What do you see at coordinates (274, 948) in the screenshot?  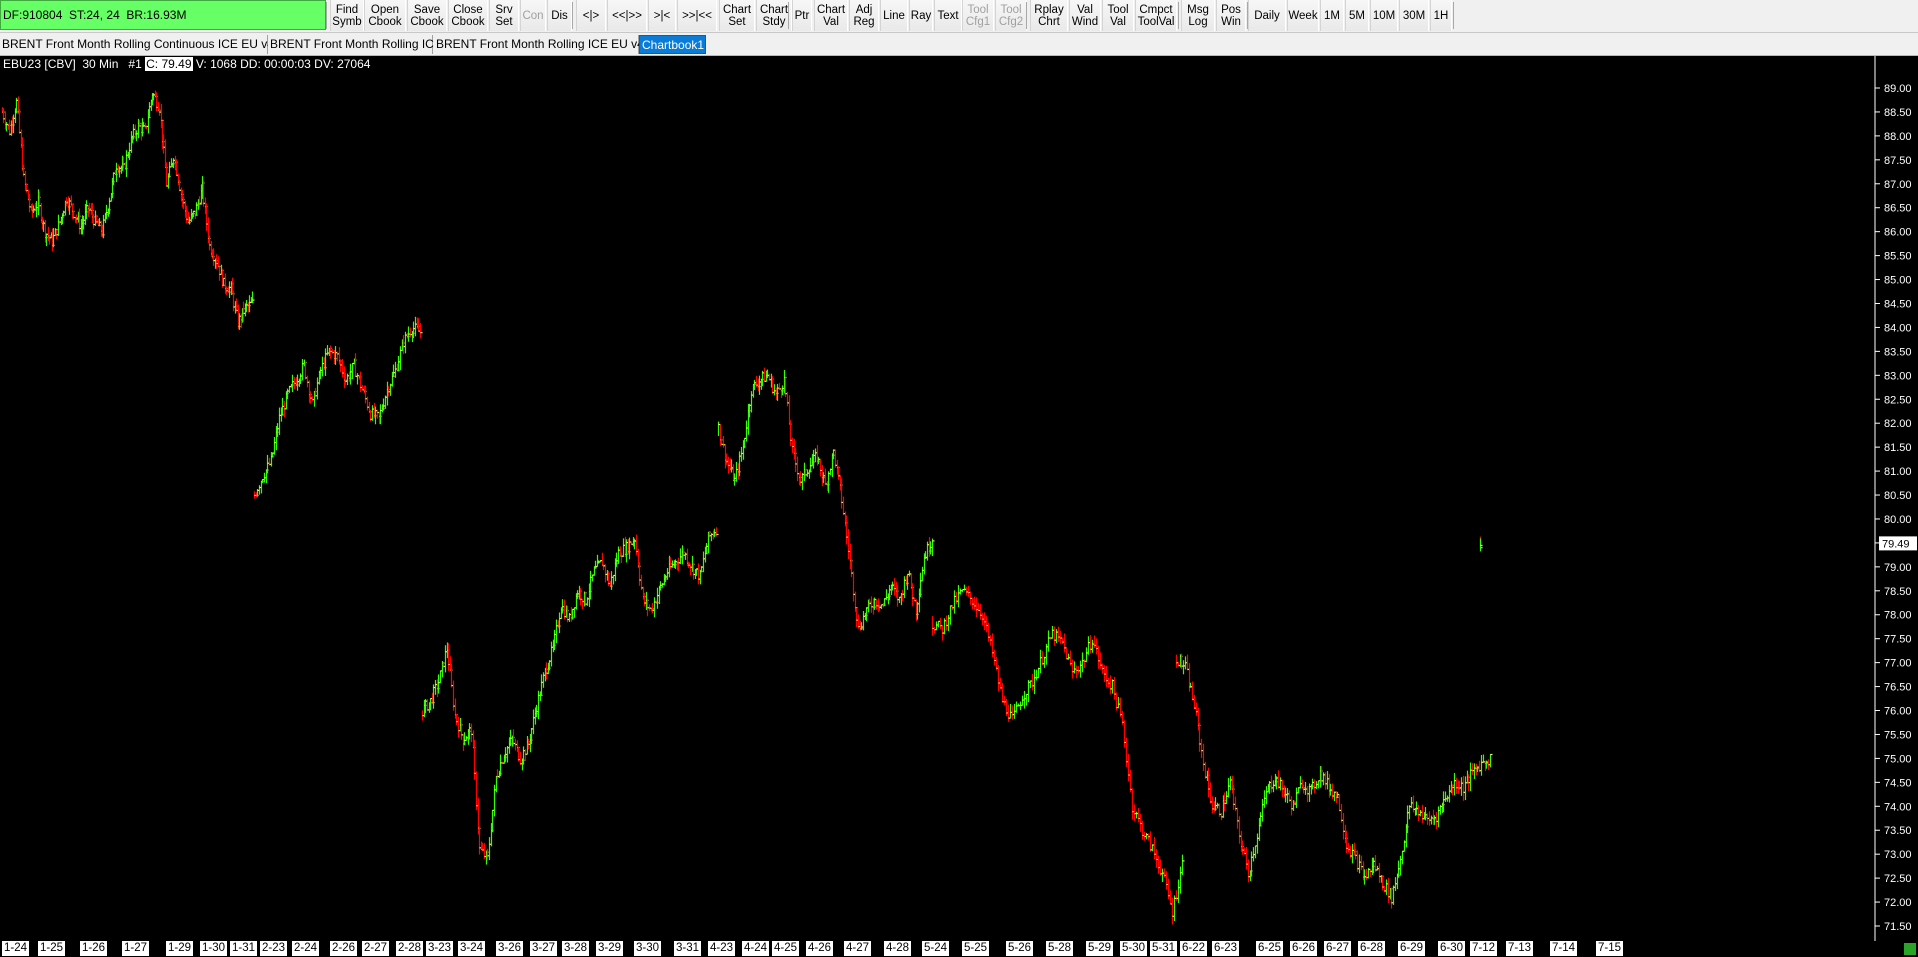 I see `time-axis-label: 2-23` at bounding box center [274, 948].